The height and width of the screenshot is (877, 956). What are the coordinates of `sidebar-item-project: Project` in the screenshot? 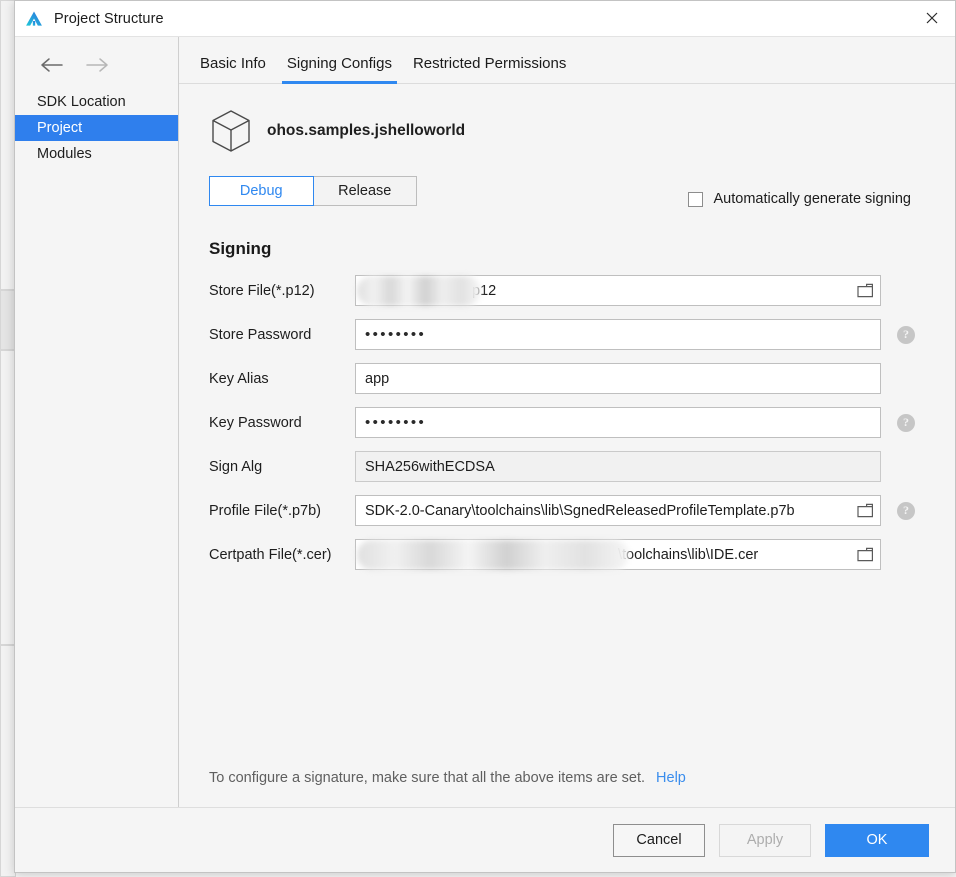 It's located at (96, 128).